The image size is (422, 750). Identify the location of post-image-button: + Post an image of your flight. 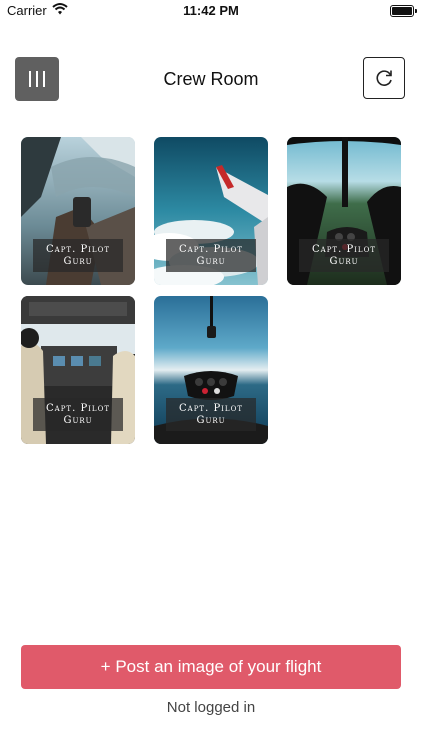
(211, 667).